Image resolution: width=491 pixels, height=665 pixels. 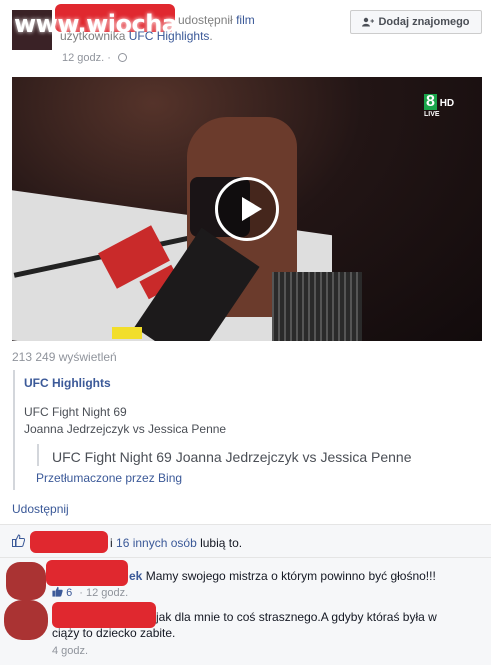 What do you see at coordinates (245, 557) in the screenshot?
I see `comments-divider` at bounding box center [245, 557].